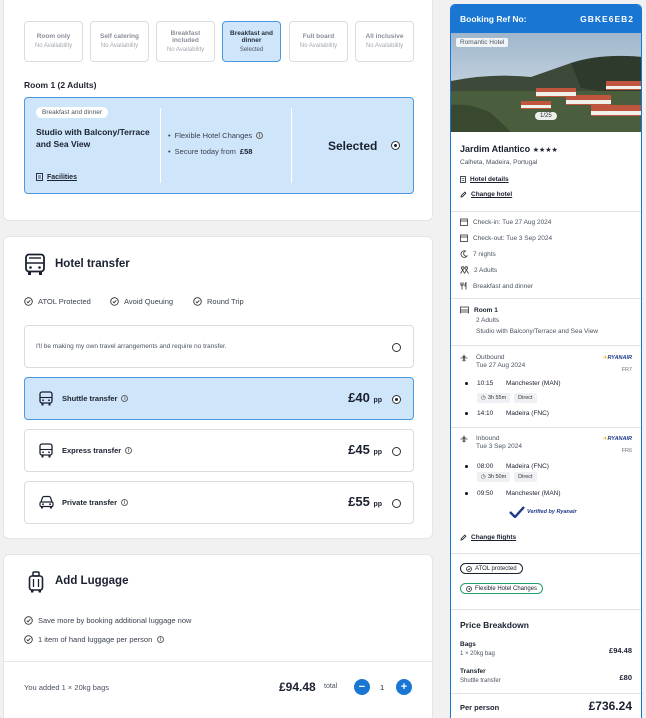 The image size is (646, 718). What do you see at coordinates (67, 687) in the screenshot?
I see `luggage-added-text: You added 1 × 20kg bags` at bounding box center [67, 687].